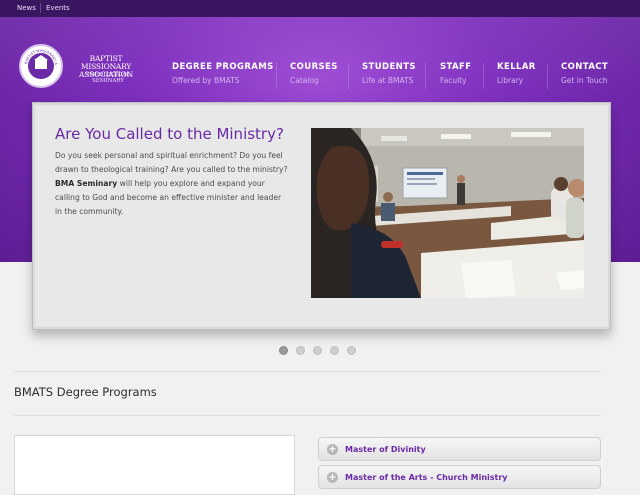 Image resolution: width=640 pixels, height=495 pixels. I want to click on nav-contact: CONTACT Get in Touch, so click(584, 73).